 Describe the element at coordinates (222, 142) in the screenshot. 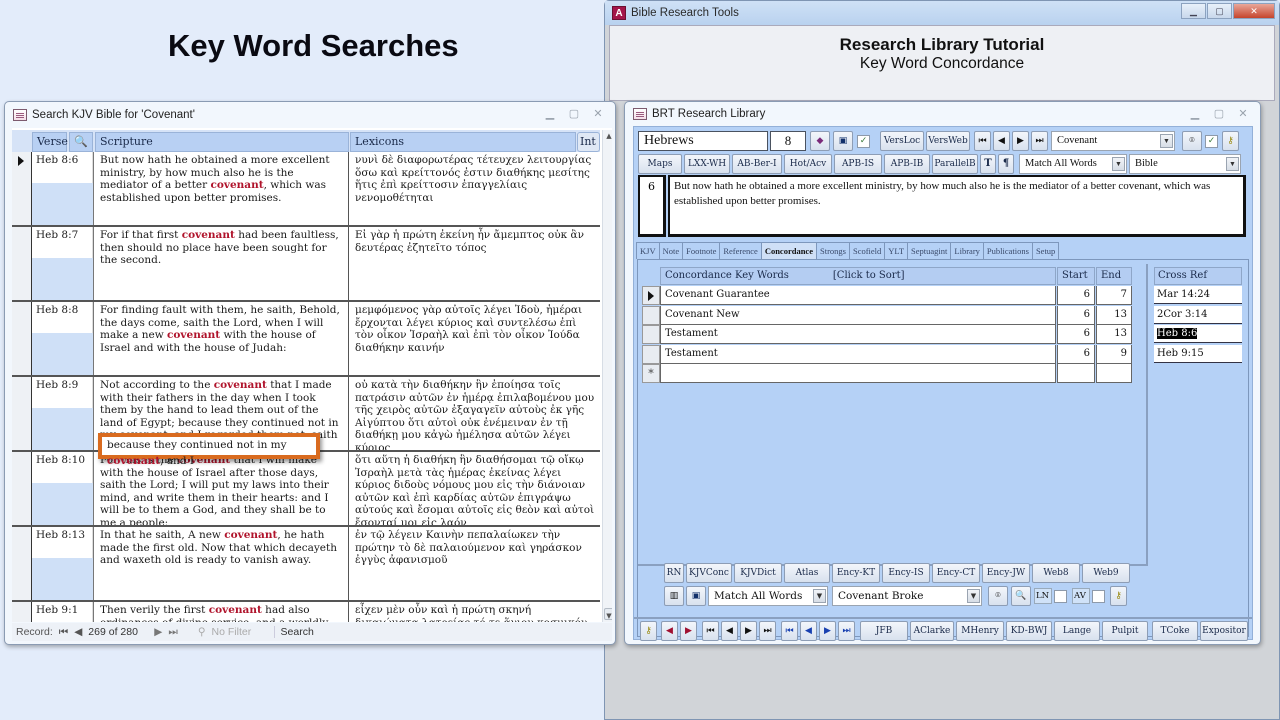

I see `column-header-scripture: Scripture` at that location.